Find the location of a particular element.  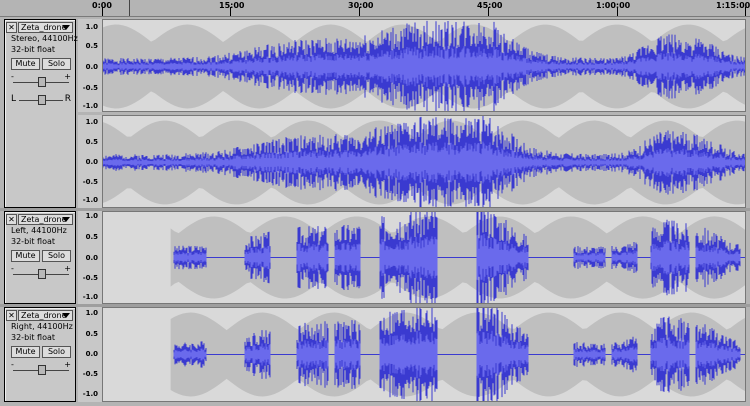

playhead-marker is located at coordinates (129, 8).